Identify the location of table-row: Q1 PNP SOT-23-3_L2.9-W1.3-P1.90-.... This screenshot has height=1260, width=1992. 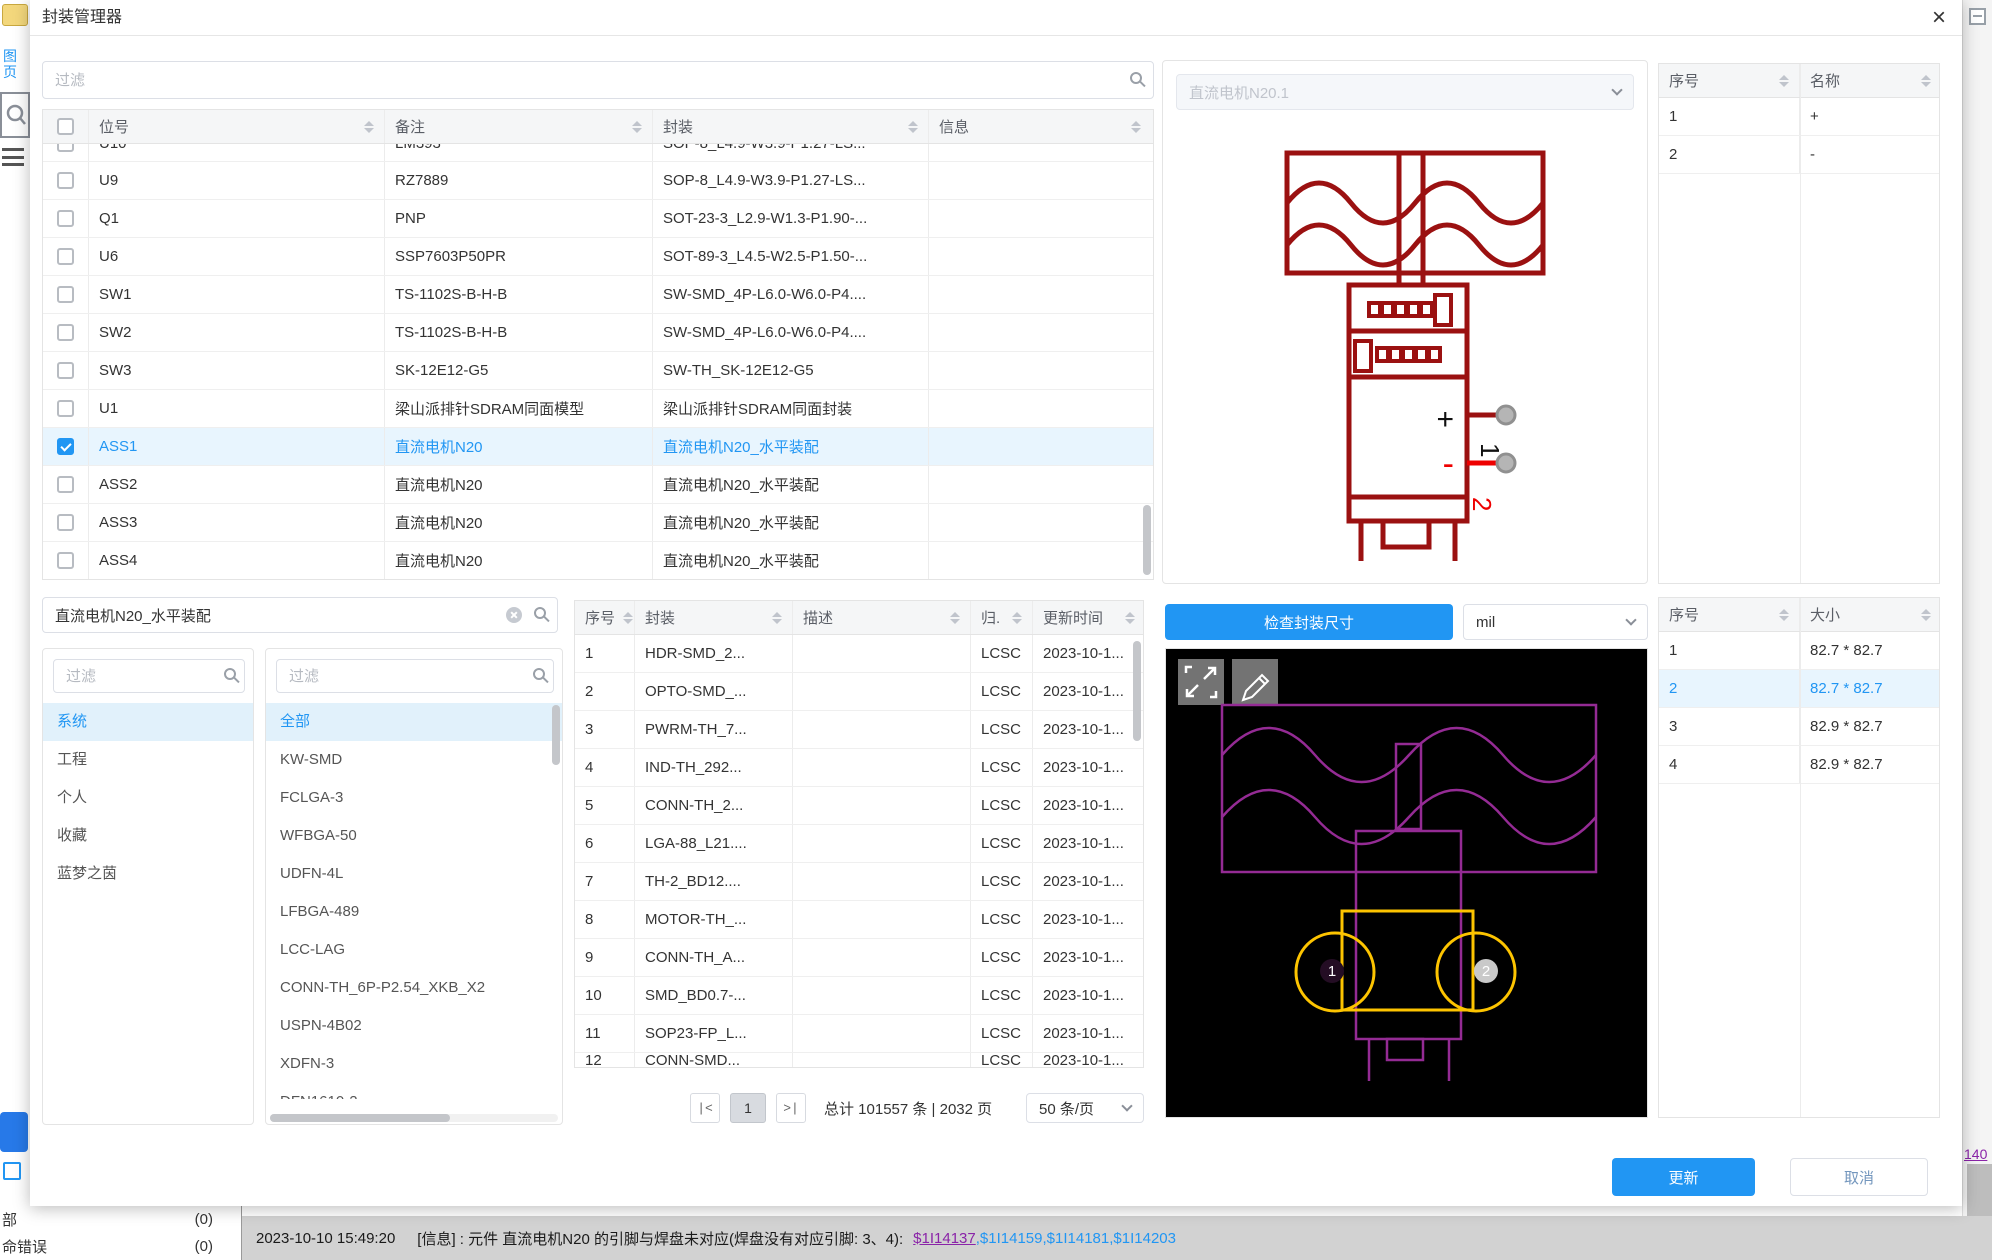
(598, 219).